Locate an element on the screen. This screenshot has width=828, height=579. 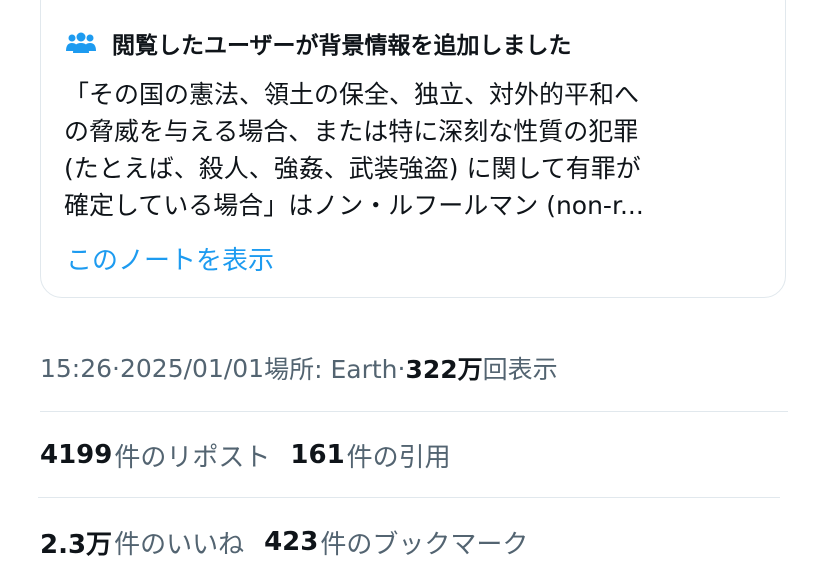
reposts-stat: 4199 件のリポスト is located at coordinates (155, 455).